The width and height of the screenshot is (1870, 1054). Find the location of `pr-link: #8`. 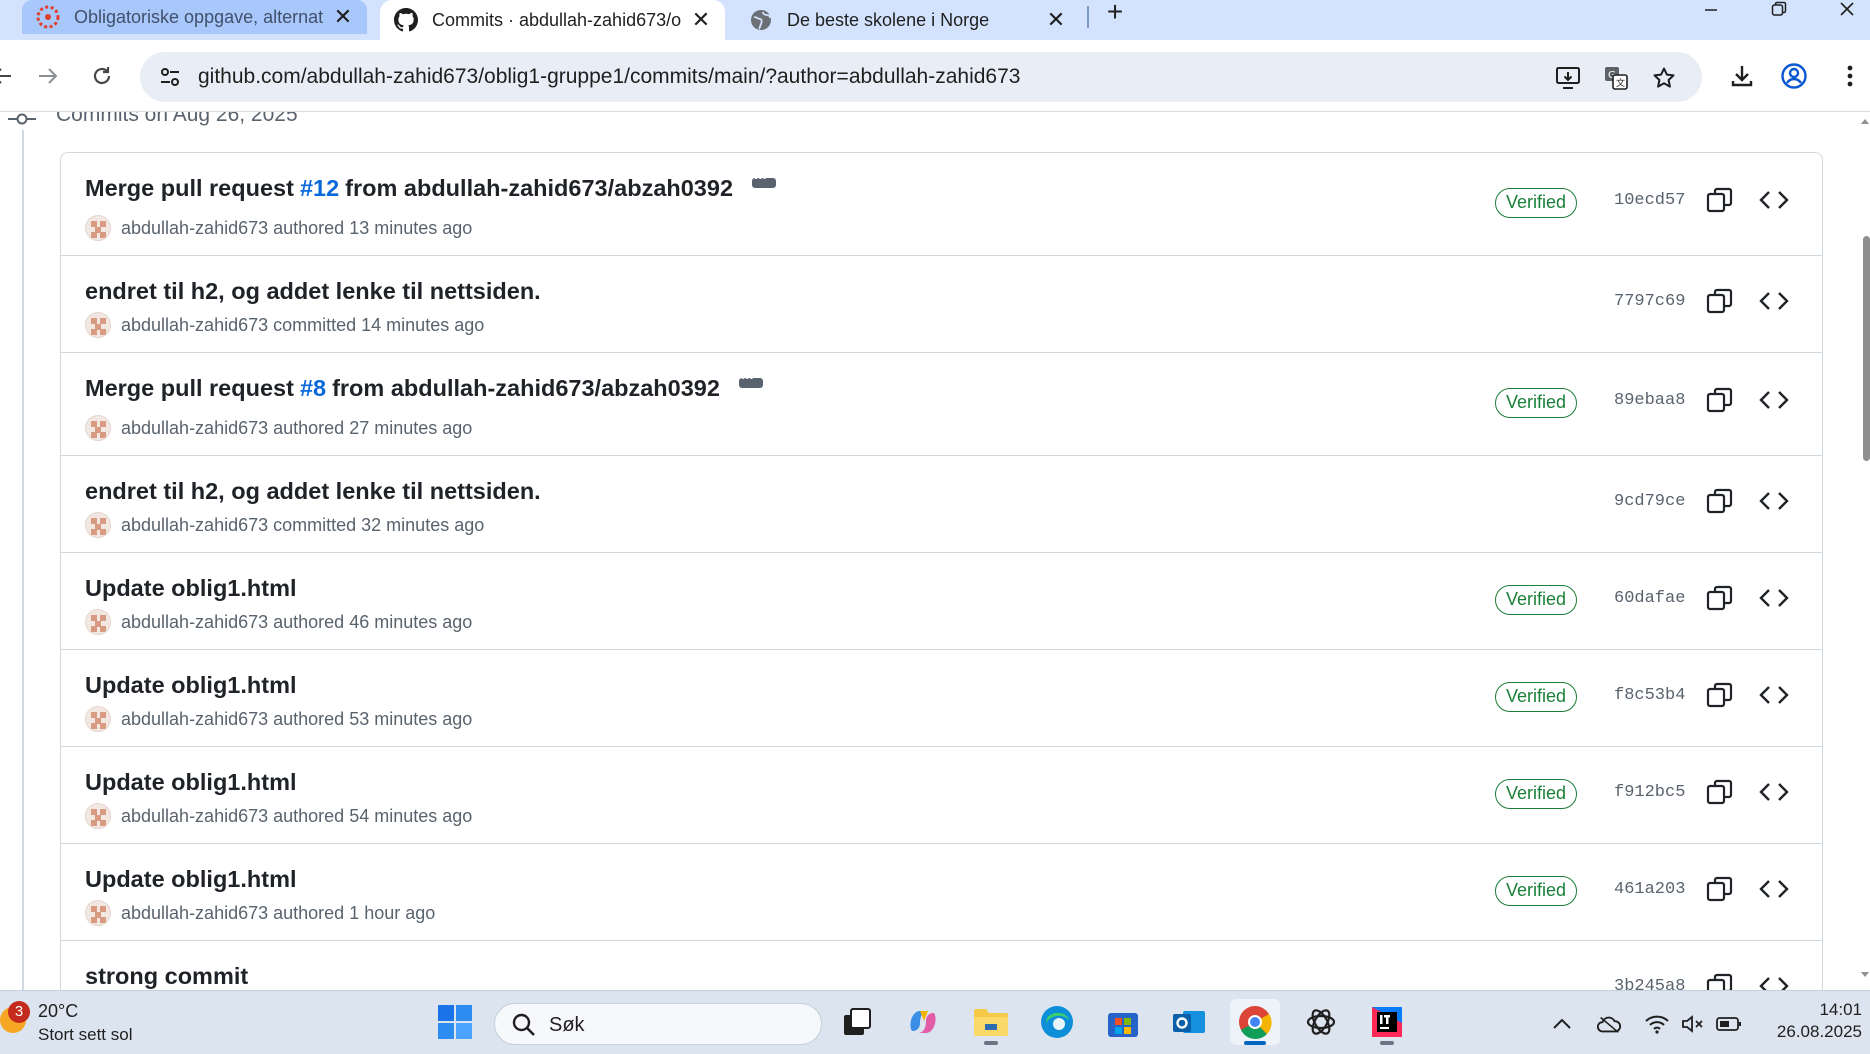

pr-link: #8 is located at coordinates (313, 388).